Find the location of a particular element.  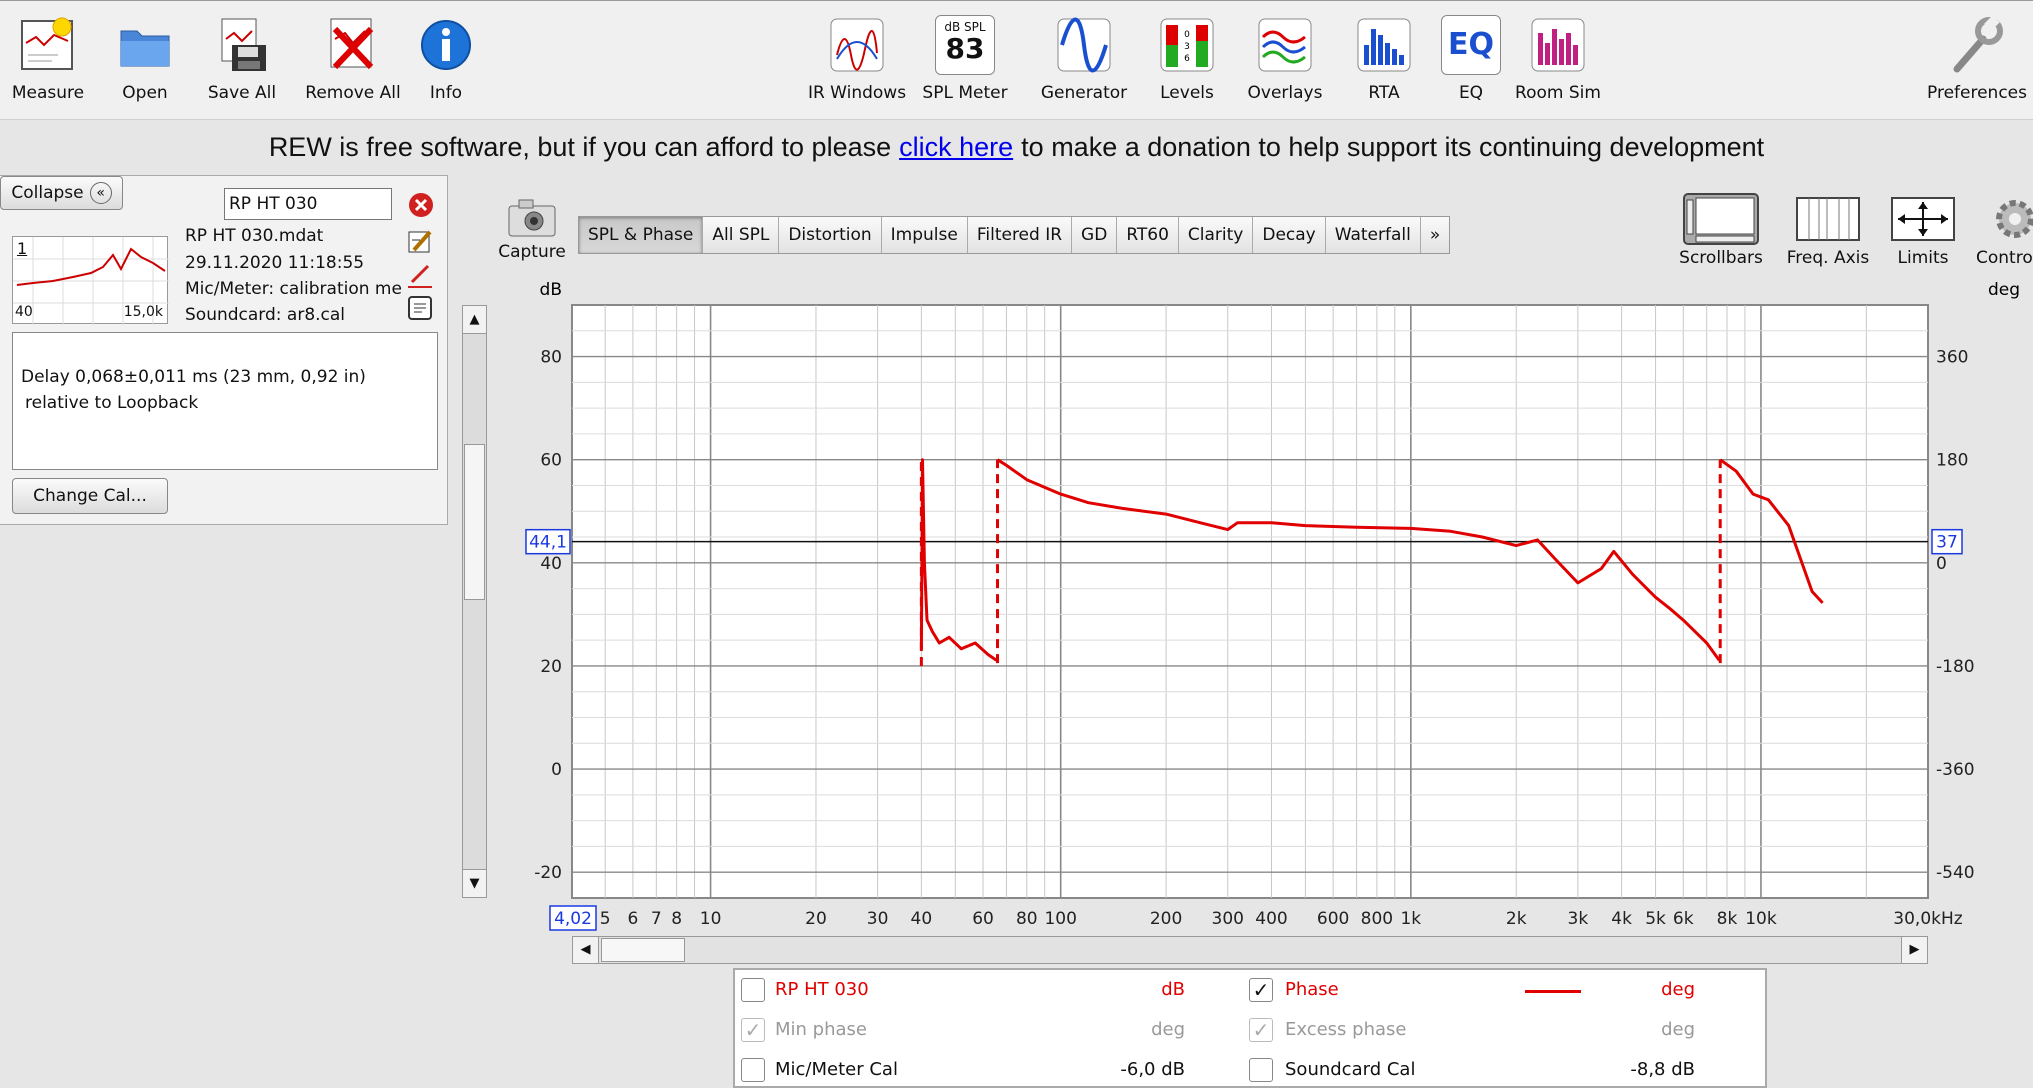

x-tick-label: 1k is located at coordinates (1410, 919).